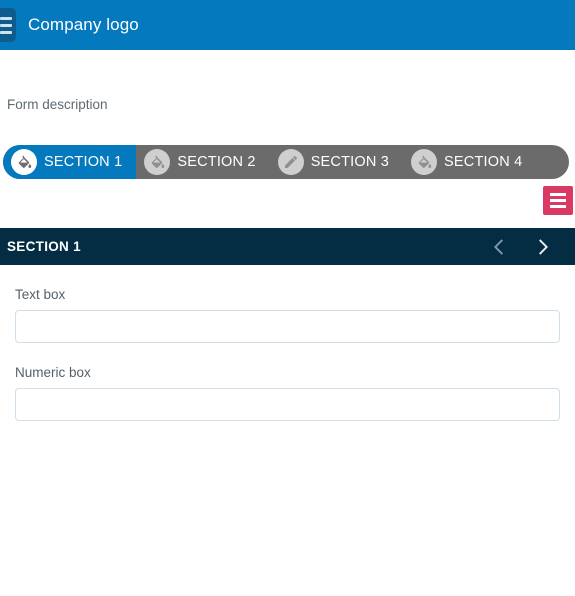 Image resolution: width=575 pixels, height=596 pixels. Describe the element at coordinates (287, 404) in the screenshot. I see `numeric-box-input` at that location.